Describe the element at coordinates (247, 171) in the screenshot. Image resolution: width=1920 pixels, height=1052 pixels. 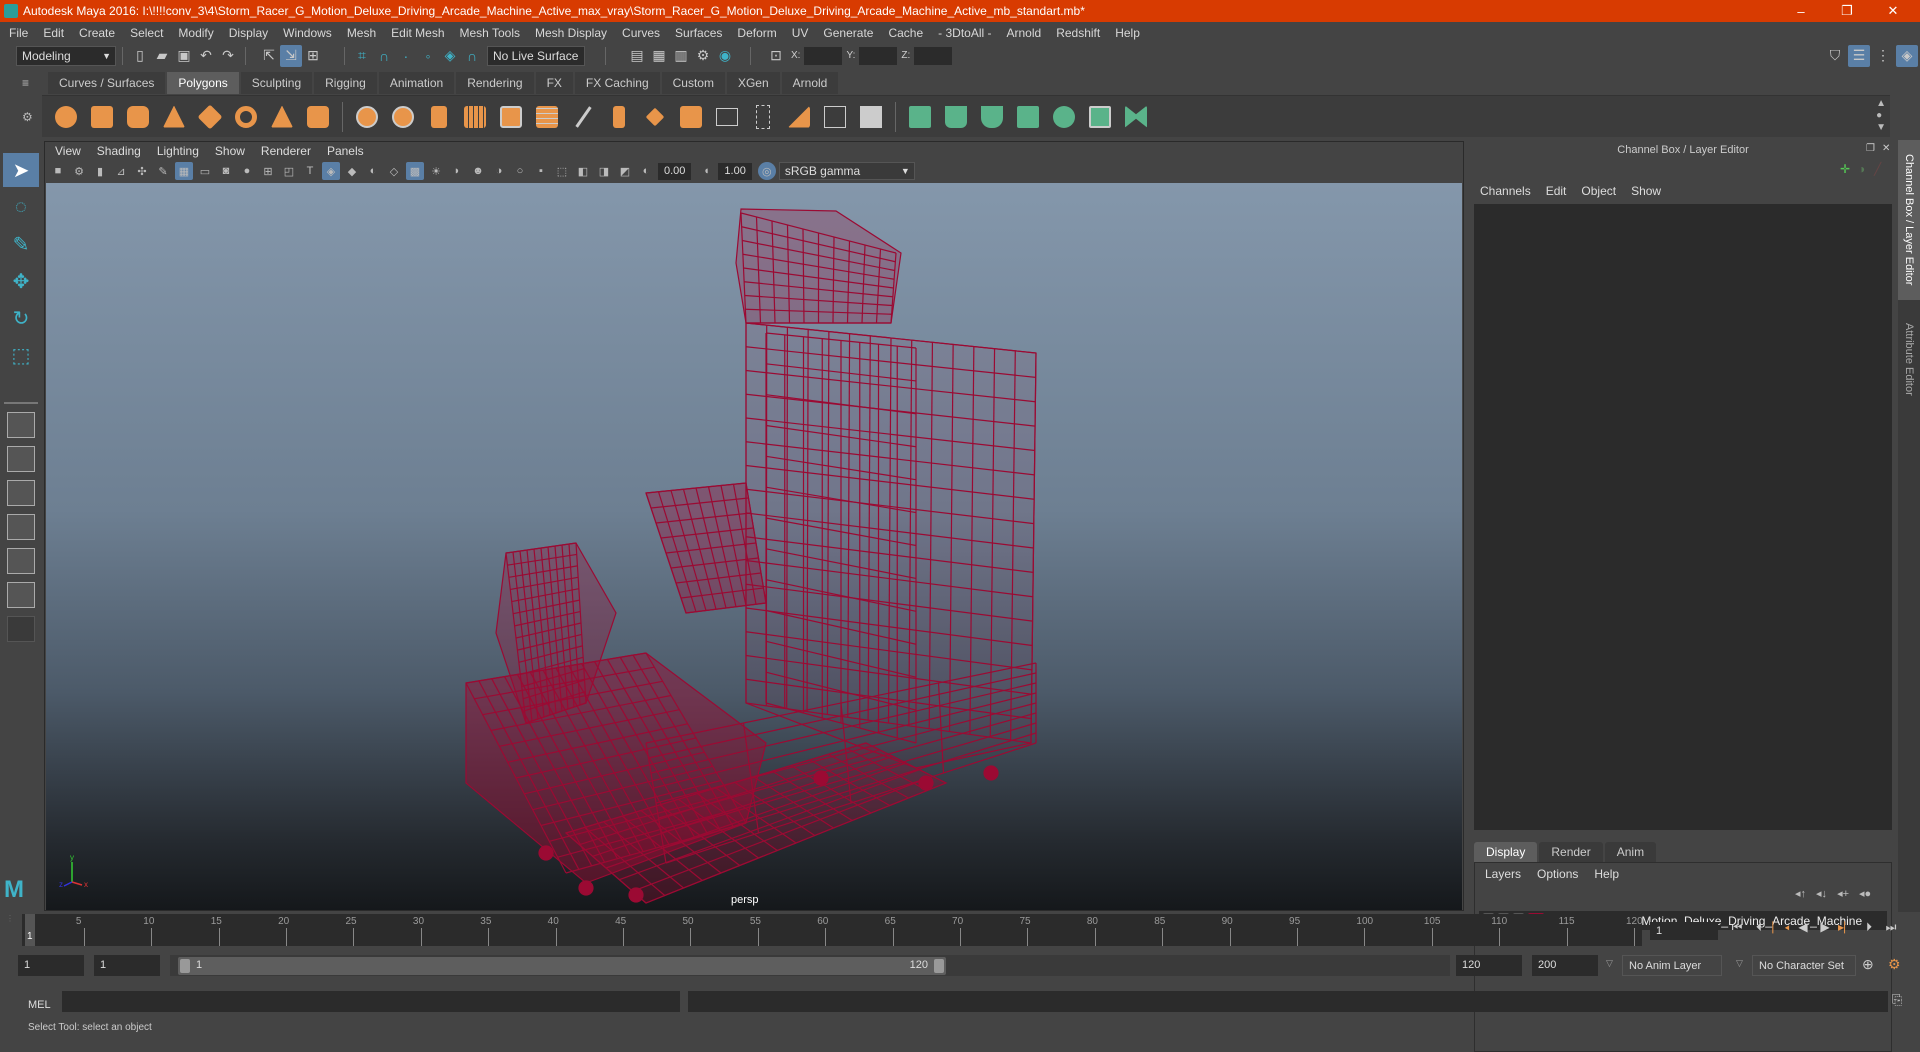
I see `gate-mask-icon: ●` at that location.